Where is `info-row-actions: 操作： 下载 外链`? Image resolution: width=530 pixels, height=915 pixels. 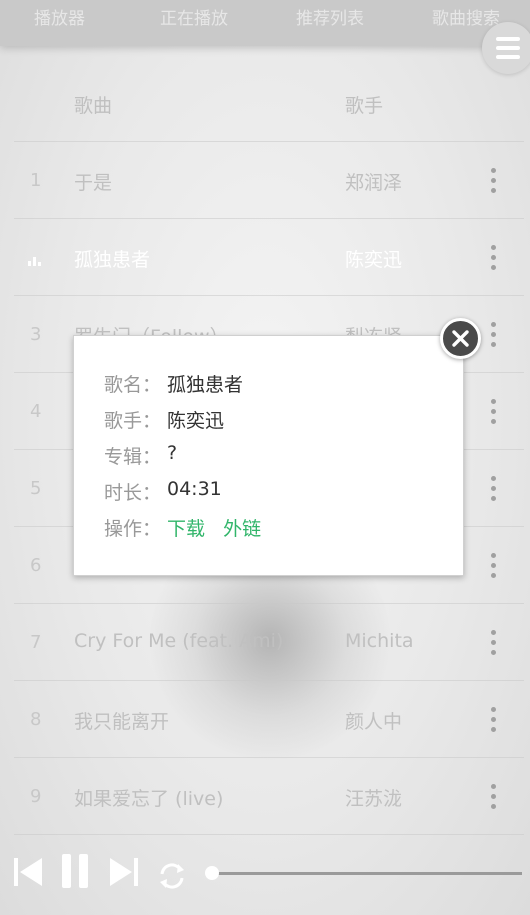
info-row-actions: 操作： 下载 外链 is located at coordinates (182, 527).